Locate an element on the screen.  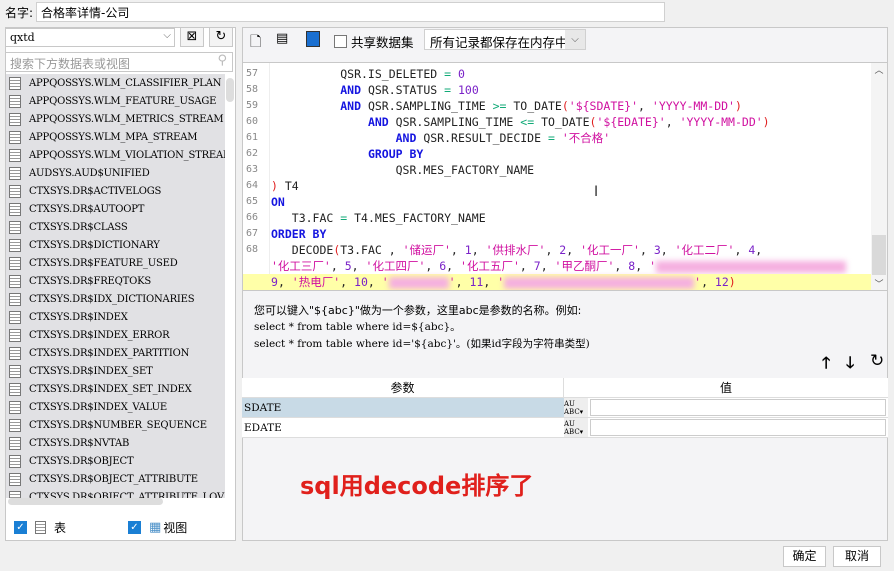
code-line: 63 QSR.MES_FACTORY_NAME is located at coordinates (557, 170).